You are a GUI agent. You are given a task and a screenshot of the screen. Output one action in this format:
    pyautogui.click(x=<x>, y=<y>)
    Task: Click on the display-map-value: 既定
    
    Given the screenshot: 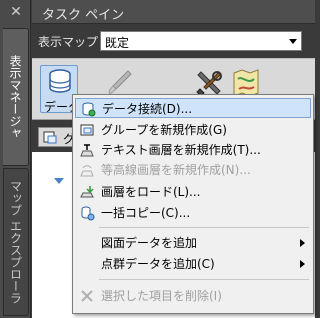 What is the action you would take?
    pyautogui.click(x=117, y=43)
    